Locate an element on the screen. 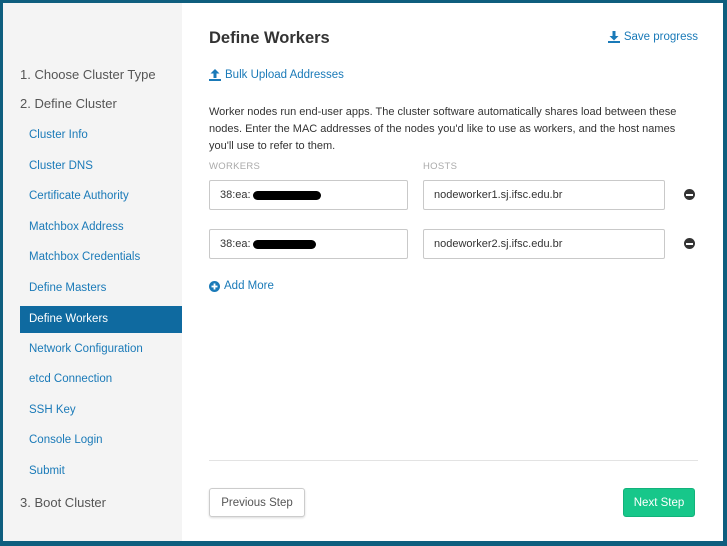 This screenshot has width=727, height=546. save-progress-label: Save progress is located at coordinates (660, 37).